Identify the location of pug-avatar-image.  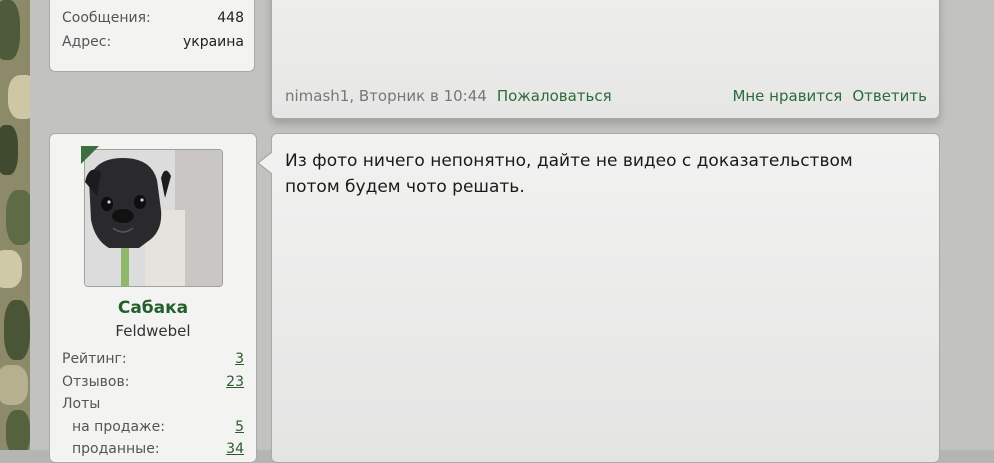
(153, 218).